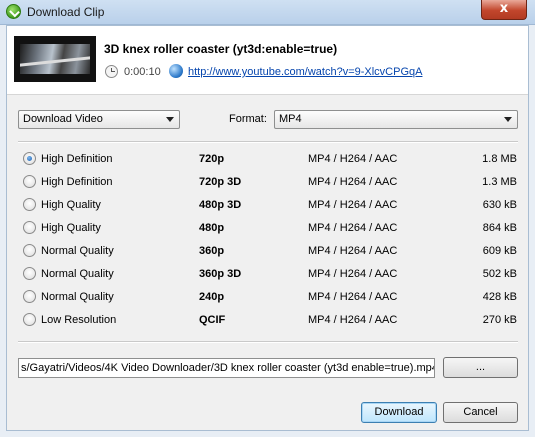 This screenshot has height=437, width=535. What do you see at coordinates (142, 72) in the screenshot?
I see `clip-duration: 0:00:10` at bounding box center [142, 72].